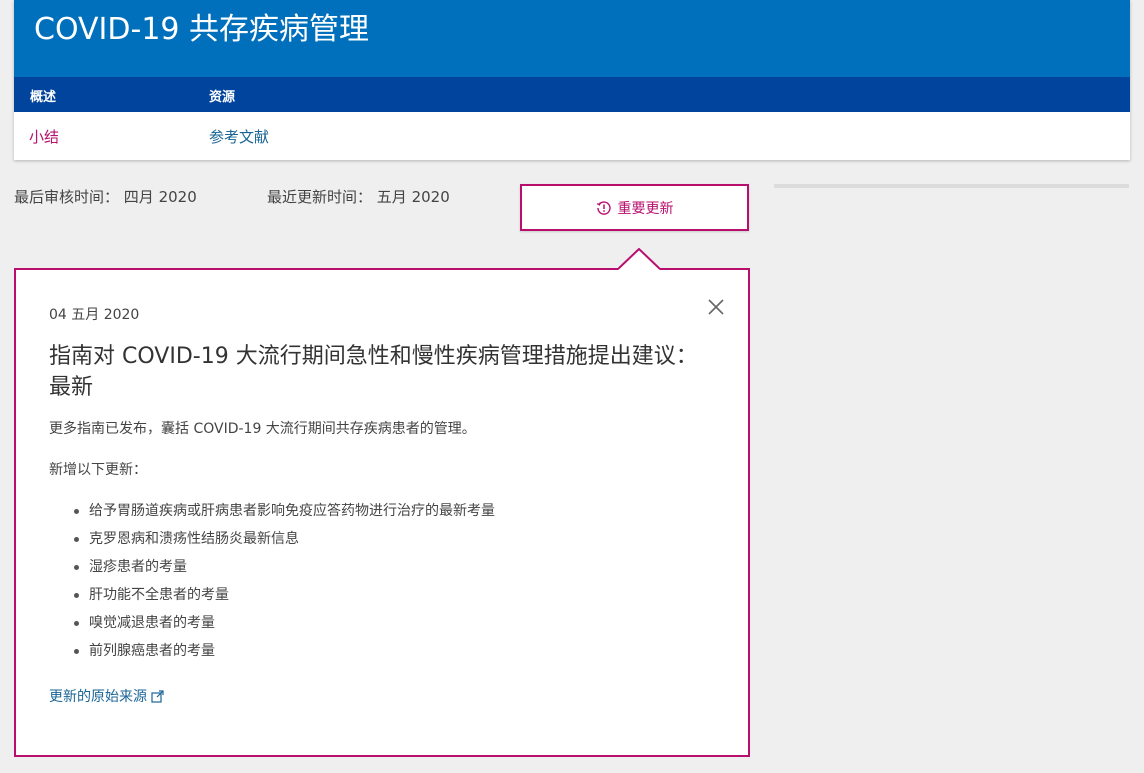 Image resolution: width=1144 pixels, height=773 pixels. Describe the element at coordinates (262, 429) in the screenshot. I see `update-intro: 更多指南已发布，囊括 COVID-19 大流行期间共存疾病患者的管理。` at that location.